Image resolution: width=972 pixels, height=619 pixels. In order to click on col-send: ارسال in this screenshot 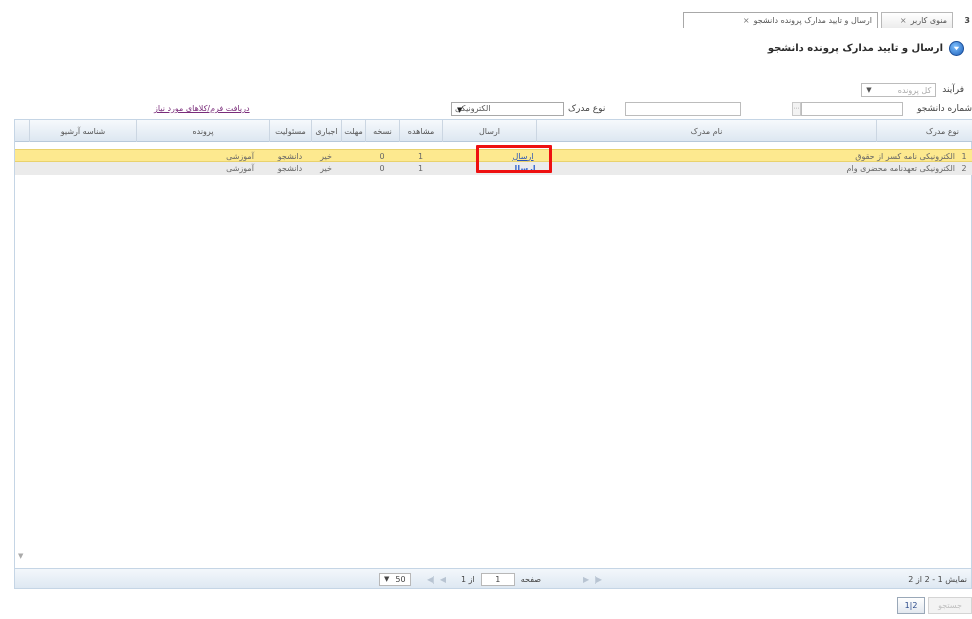, I will do `click(489, 131)`.